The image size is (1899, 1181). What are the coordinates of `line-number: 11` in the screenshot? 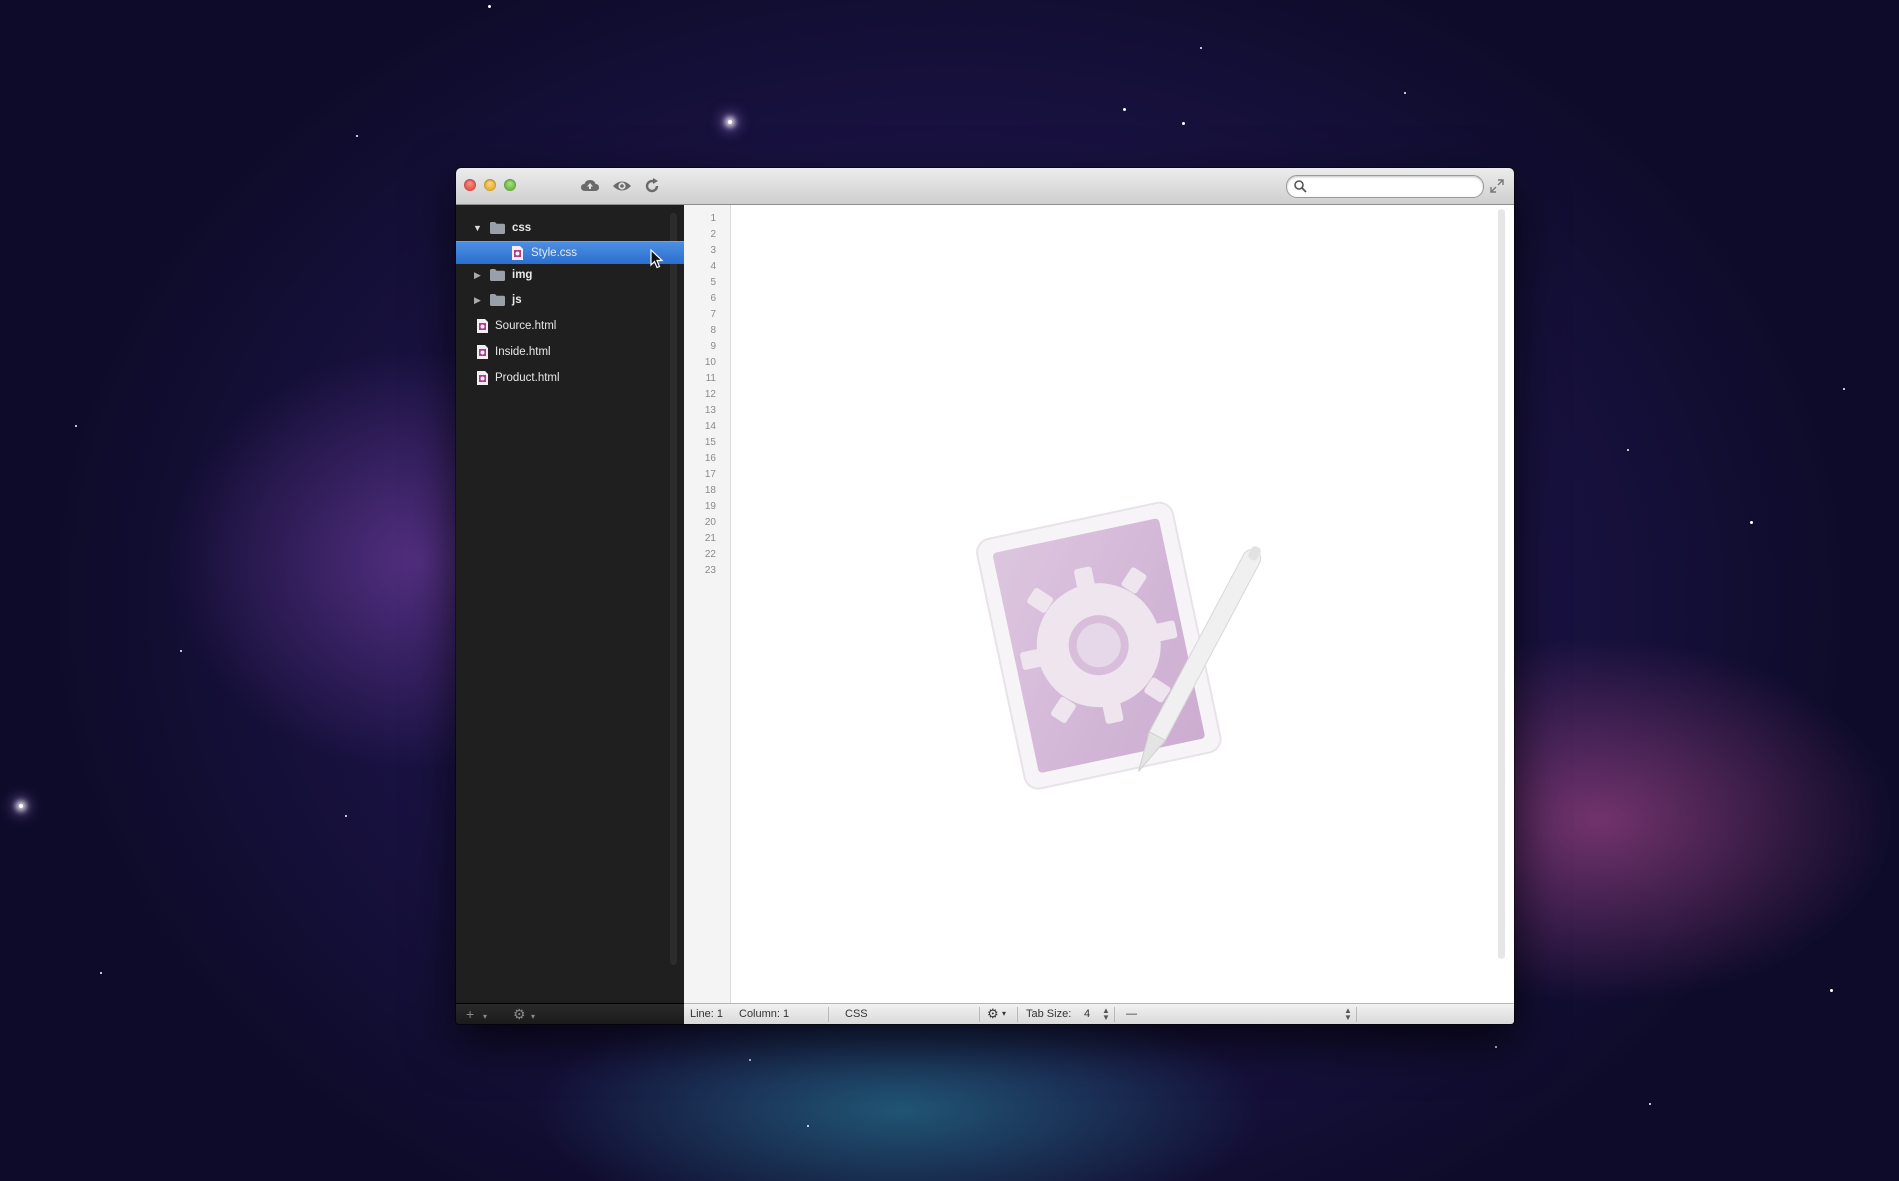 It's located at (710, 378).